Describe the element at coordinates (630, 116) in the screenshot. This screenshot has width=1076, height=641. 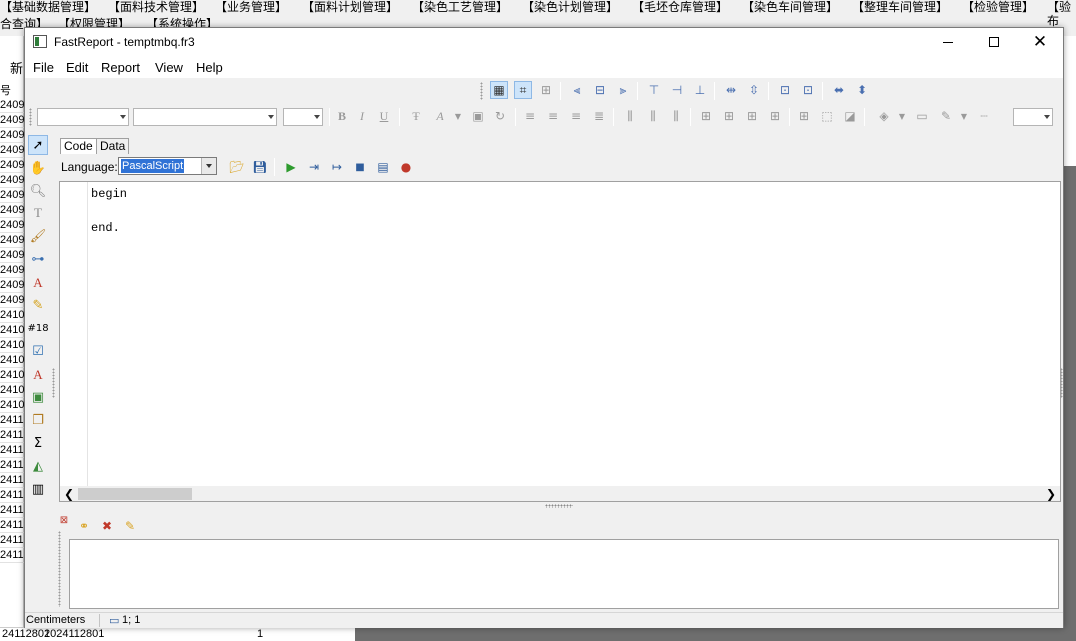
I see `text-align-top-icon: ⫼` at that location.